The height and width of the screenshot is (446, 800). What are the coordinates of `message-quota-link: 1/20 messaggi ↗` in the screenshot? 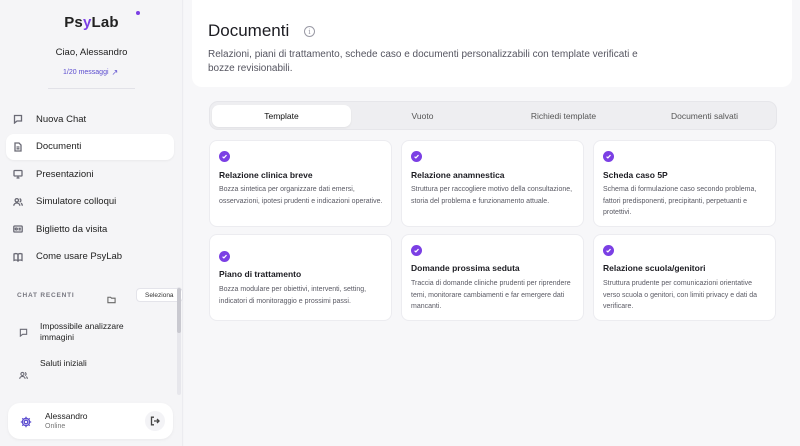 It's located at (90, 72).